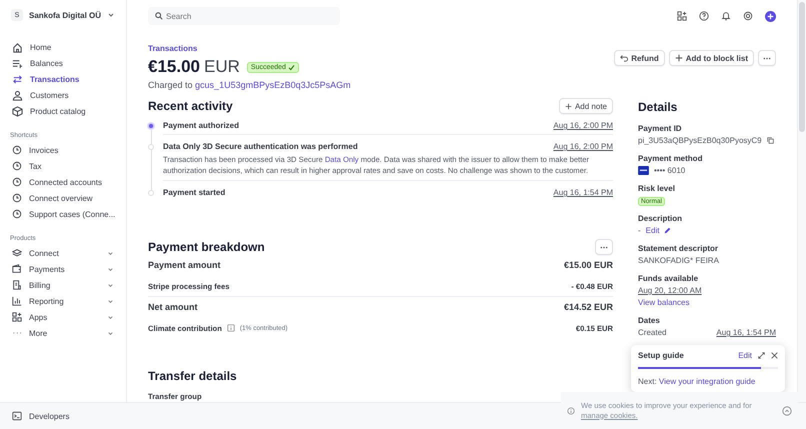 This screenshot has height=429, width=806. What do you see at coordinates (711, 58) in the screenshot?
I see `action-button: Add to block list` at bounding box center [711, 58].